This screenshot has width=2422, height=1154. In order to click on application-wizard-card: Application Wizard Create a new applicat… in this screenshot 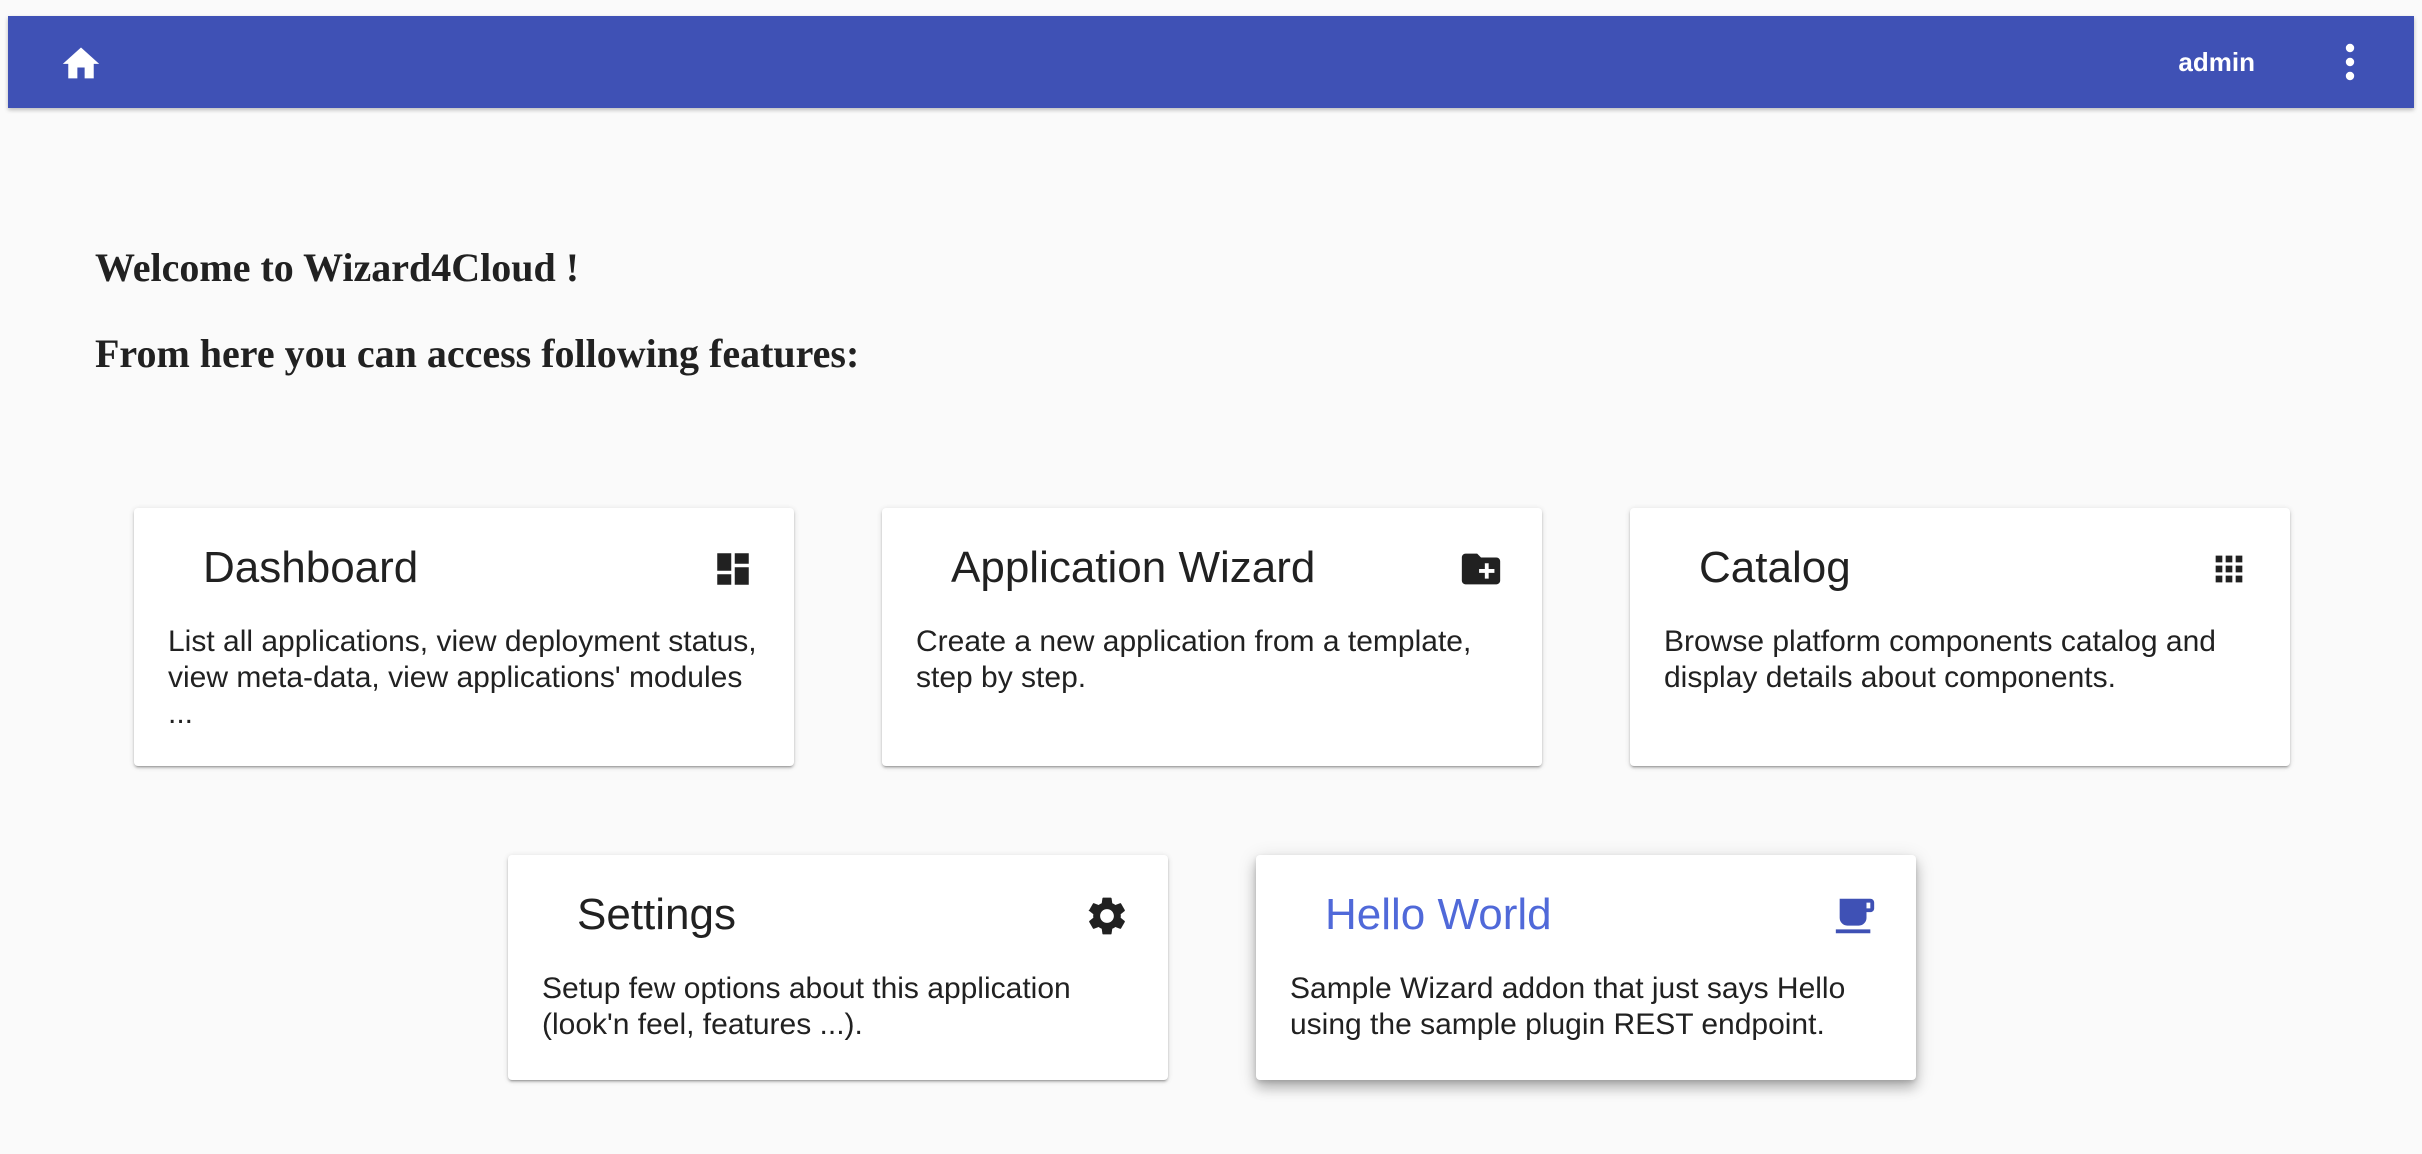, I will do `click(1212, 637)`.